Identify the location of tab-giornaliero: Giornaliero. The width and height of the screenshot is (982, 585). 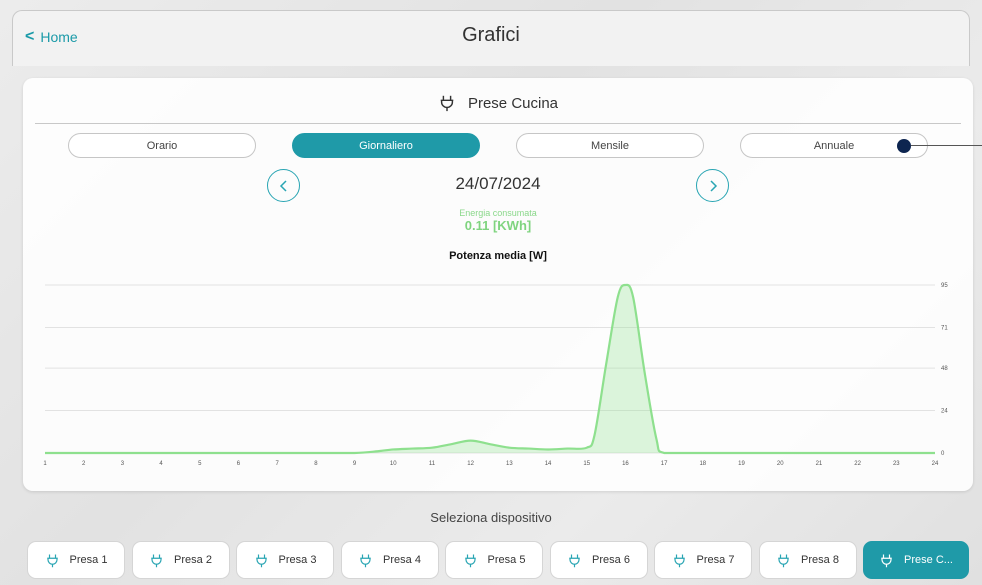
(386, 145).